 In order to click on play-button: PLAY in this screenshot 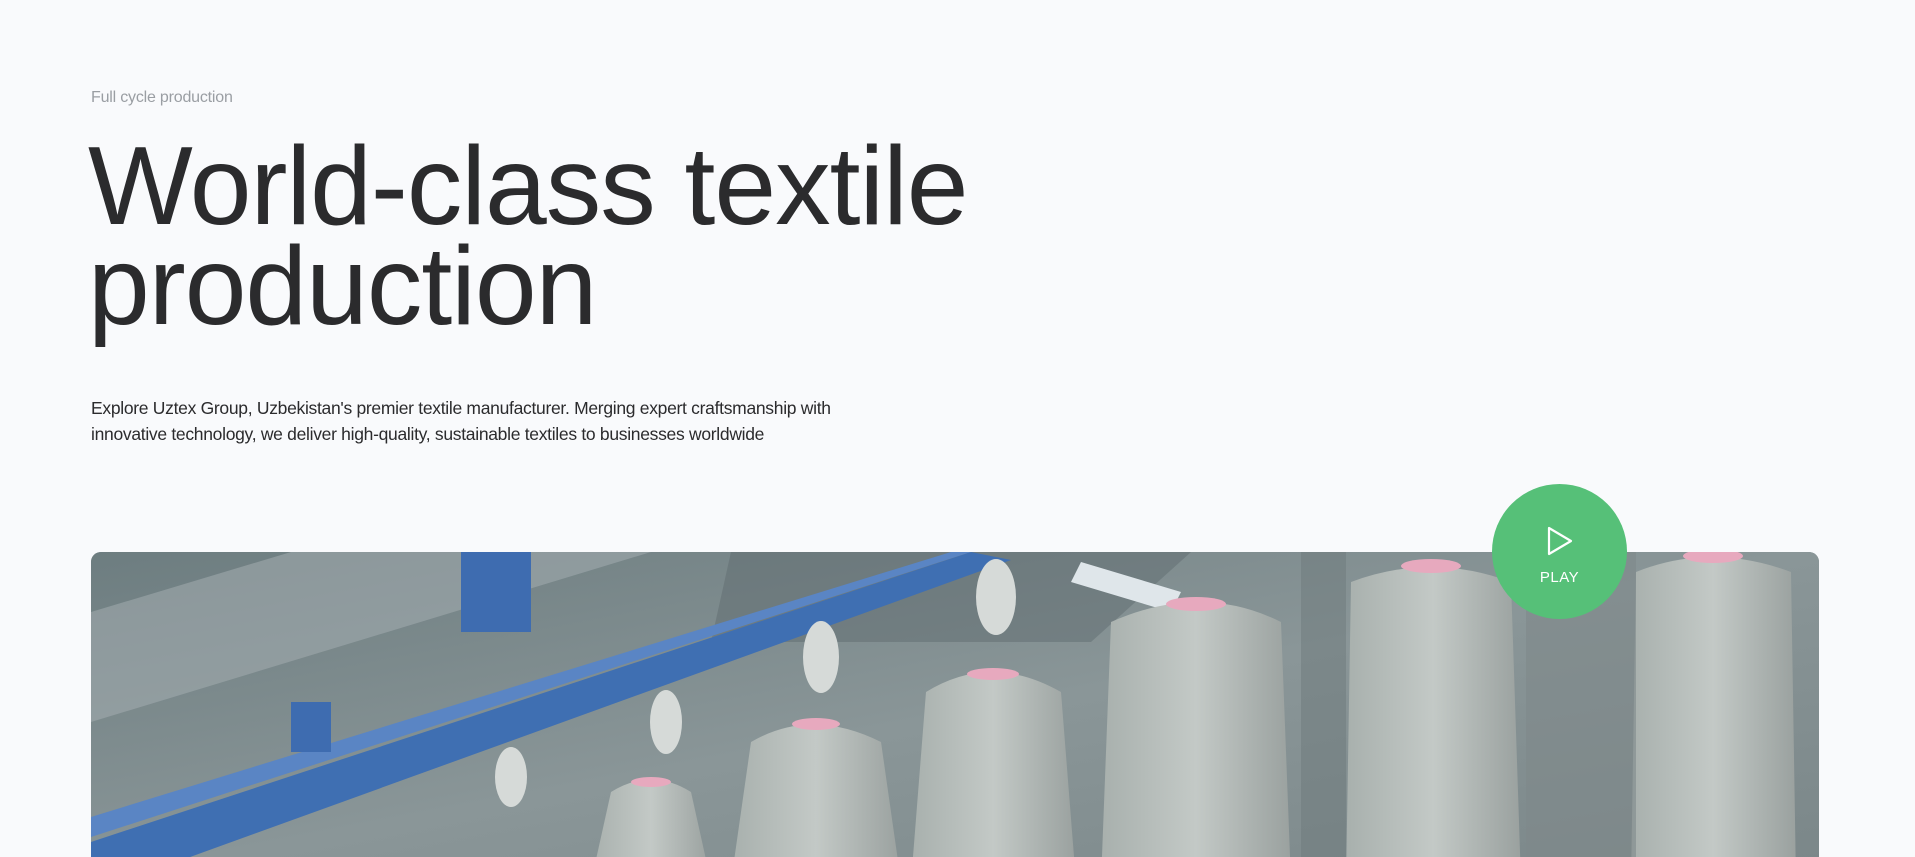, I will do `click(1559, 551)`.